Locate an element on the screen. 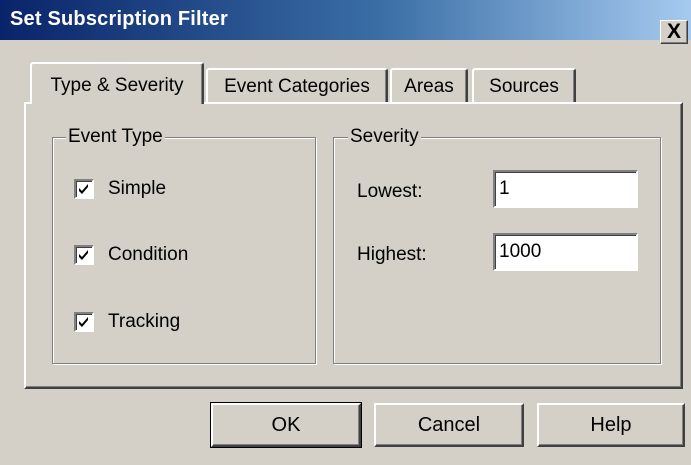 Image resolution: width=691 pixels, height=465 pixels. tab-sources: Sources is located at coordinates (524, 85).